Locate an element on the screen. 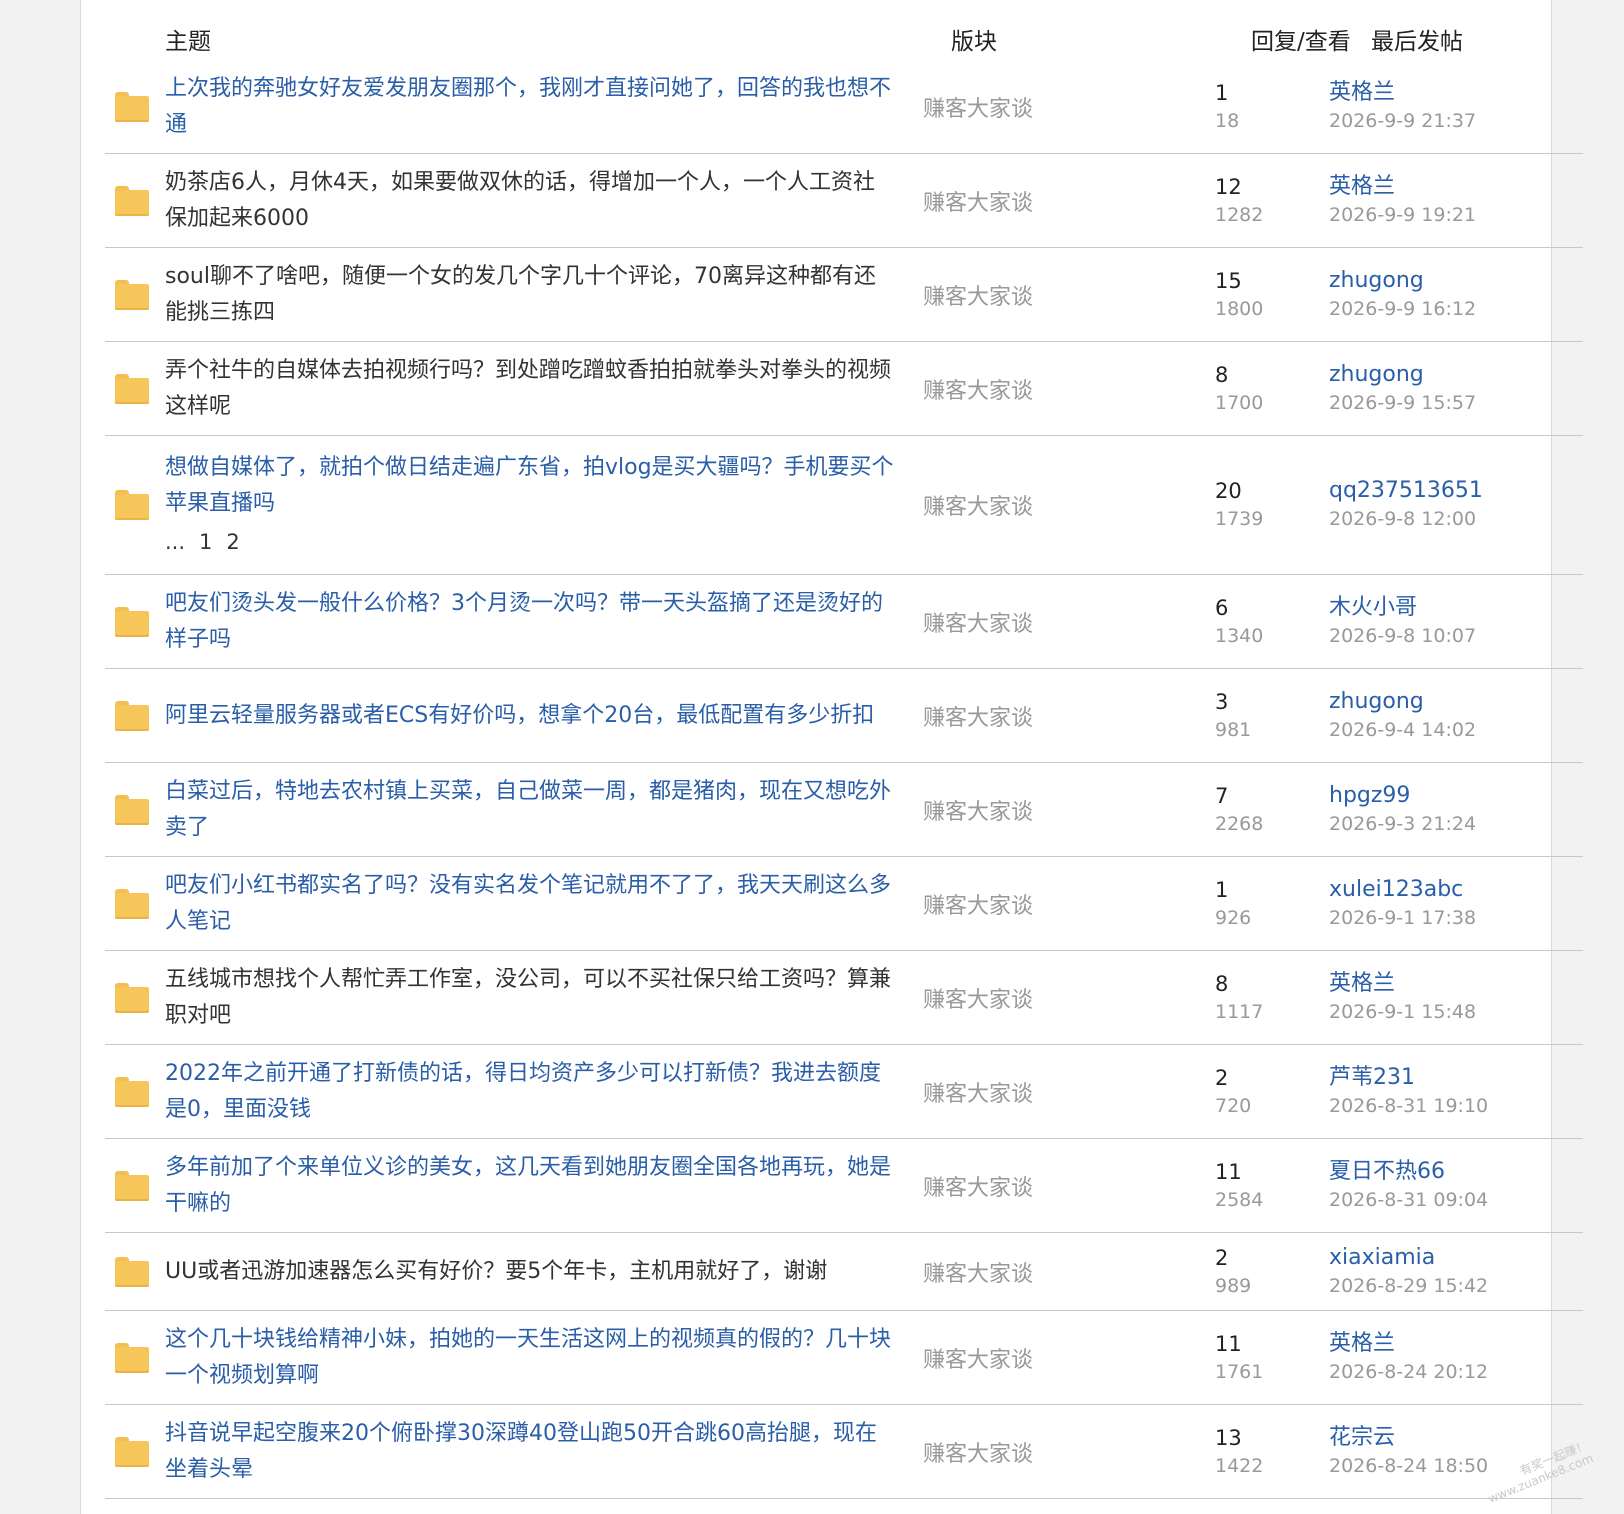 This screenshot has width=1624, height=1514. reply-count: 8 is located at coordinates (1222, 374).